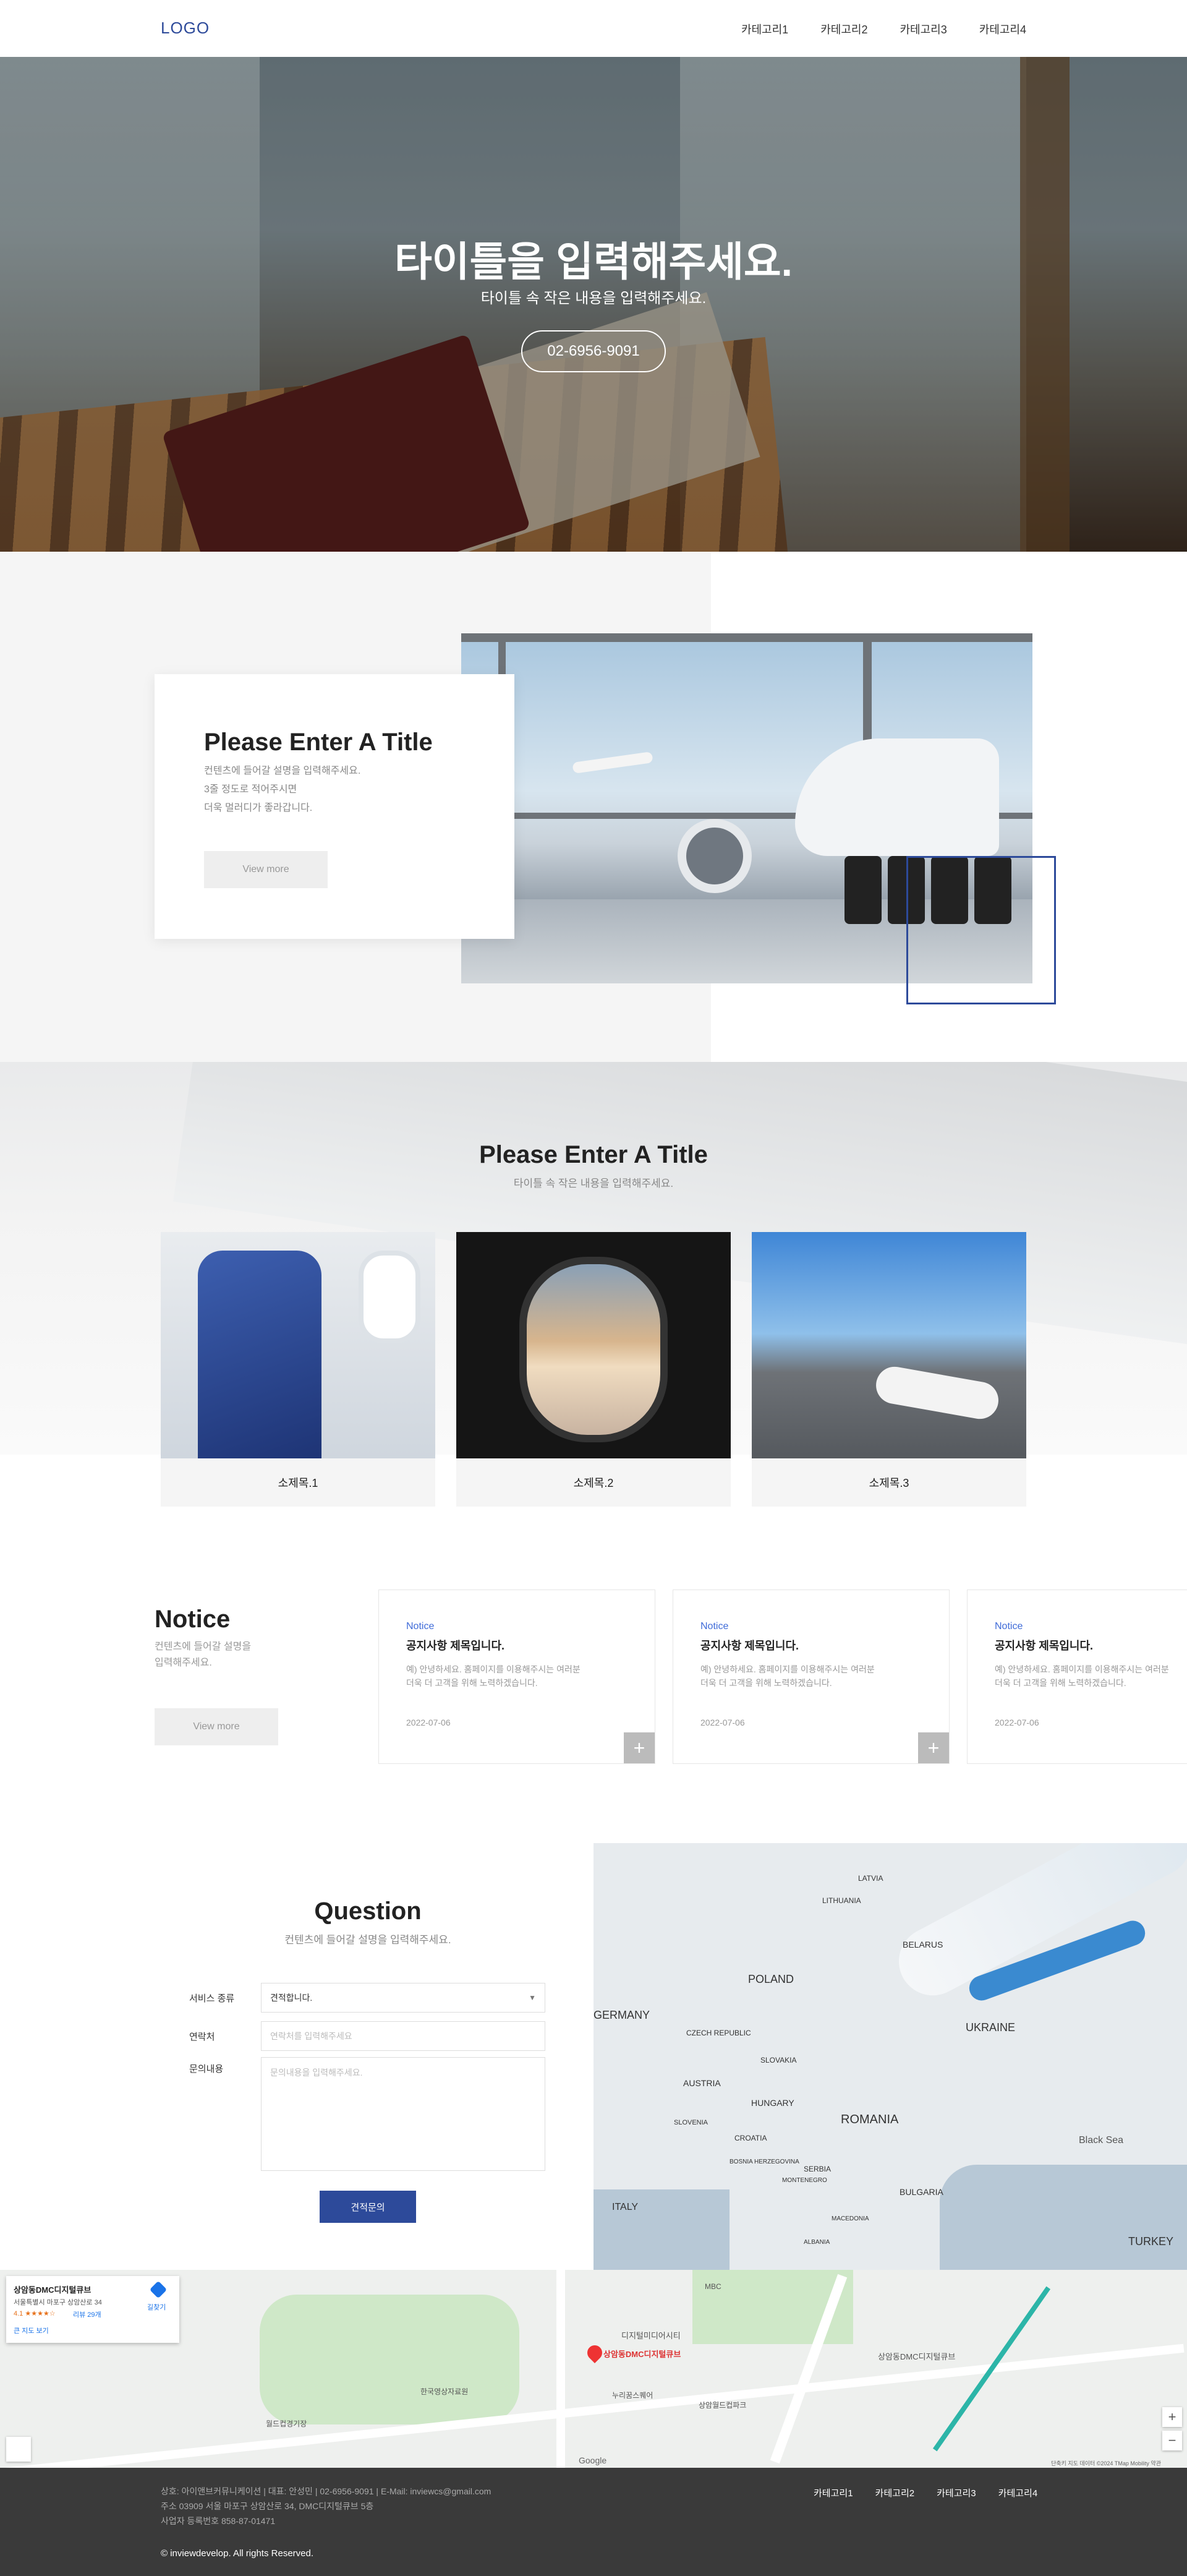 The image size is (1187, 2576). Describe the element at coordinates (593, 1483) in the screenshot. I see `gallery-caption: 소제목.2` at that location.